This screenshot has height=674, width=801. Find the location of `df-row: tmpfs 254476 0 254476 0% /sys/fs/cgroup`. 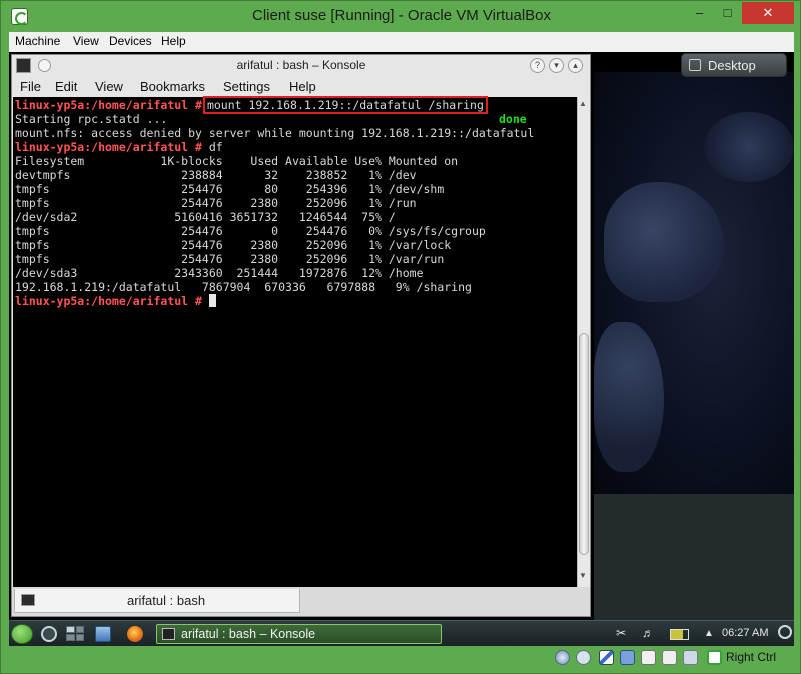

df-row: tmpfs 254476 0 254476 0% /sys/fs/cgroup is located at coordinates (250, 231).